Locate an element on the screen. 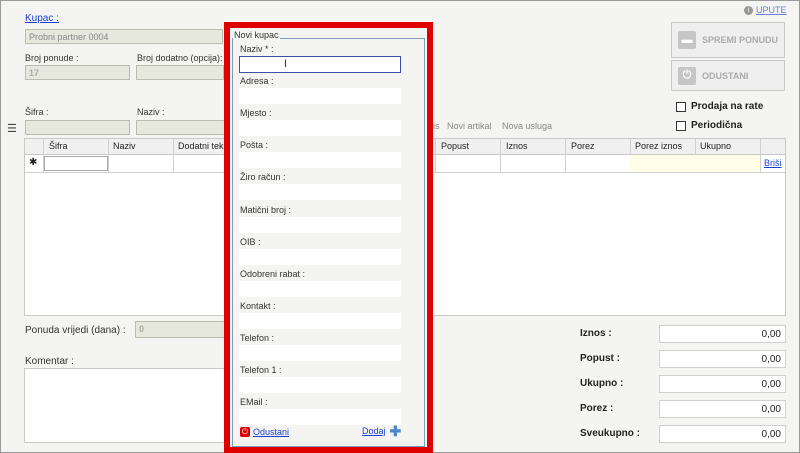  spremi-ponudu-button: ▬ SPREMI PONUDU is located at coordinates (728, 40).